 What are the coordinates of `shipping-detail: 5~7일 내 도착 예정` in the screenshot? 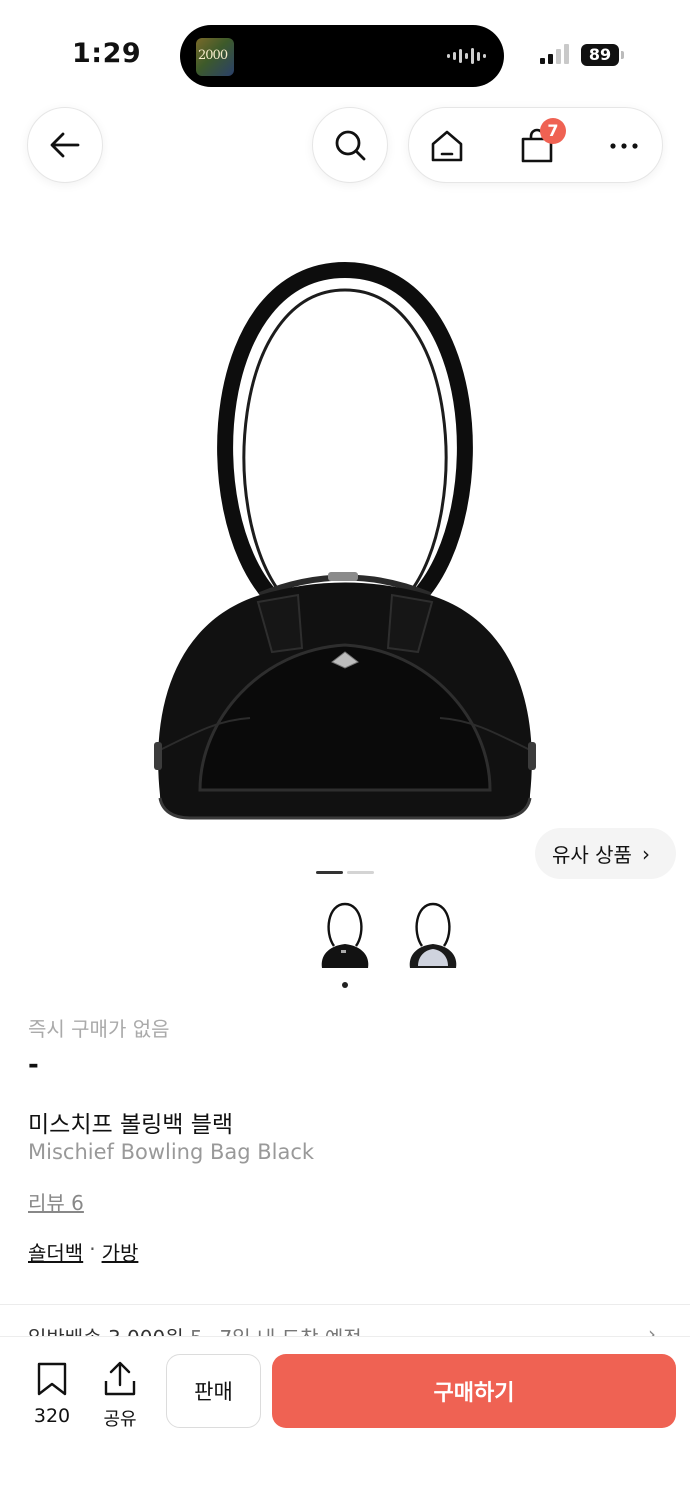 It's located at (276, 1331).